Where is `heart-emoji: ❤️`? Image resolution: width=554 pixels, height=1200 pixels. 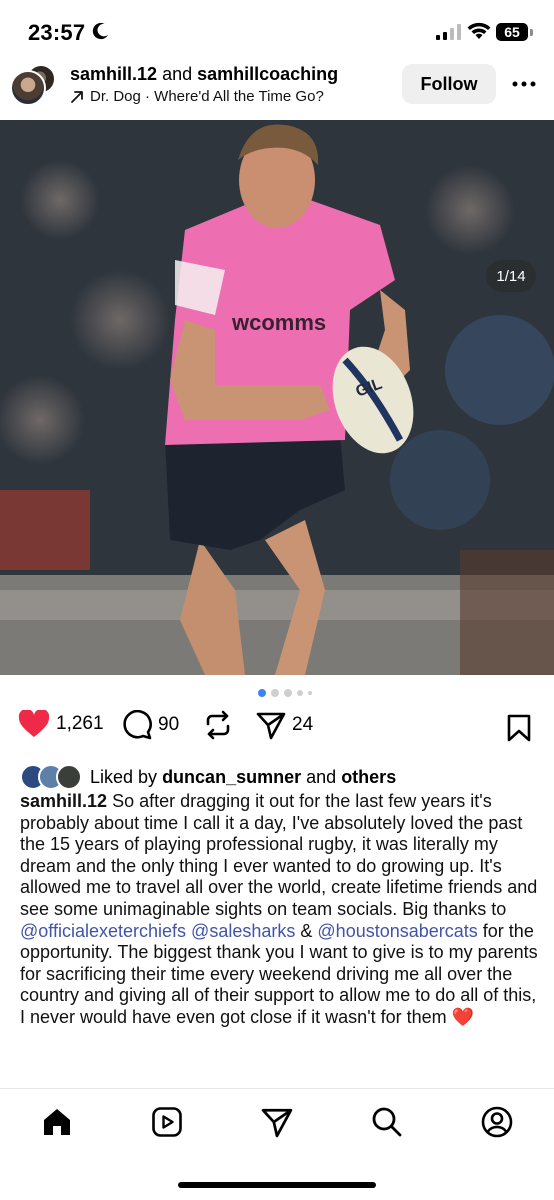
heart-emoji: ❤️ is located at coordinates (463, 1016).